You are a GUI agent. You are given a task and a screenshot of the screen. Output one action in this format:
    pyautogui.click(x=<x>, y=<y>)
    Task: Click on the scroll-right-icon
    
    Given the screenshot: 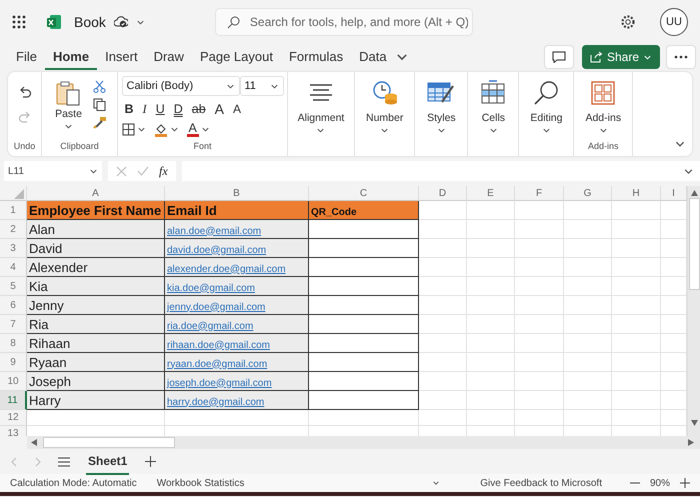 What is the action you would take?
    pyautogui.click(x=691, y=442)
    